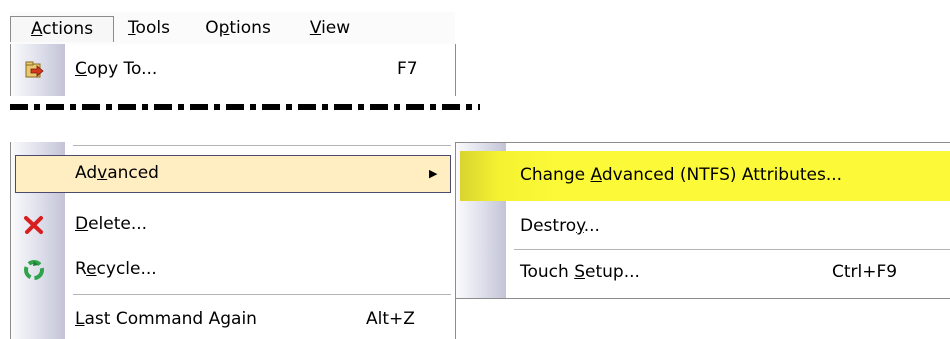  What do you see at coordinates (865, 272) in the screenshot?
I see `menu-item-shortcut: Ctrl+F9` at bounding box center [865, 272].